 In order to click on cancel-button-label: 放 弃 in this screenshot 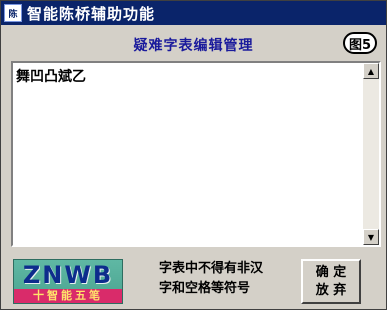, I will do `click(331, 290)`.